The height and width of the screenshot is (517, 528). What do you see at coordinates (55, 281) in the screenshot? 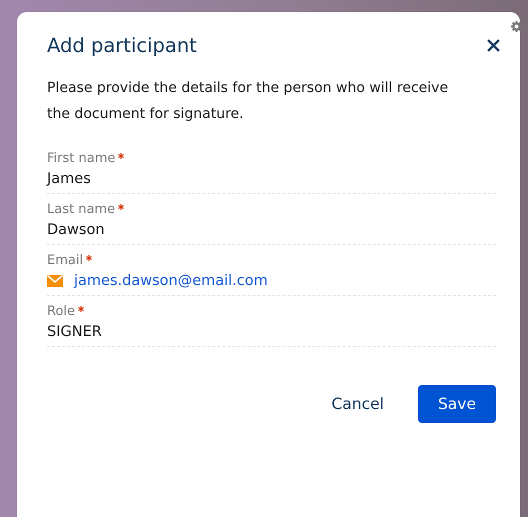
I see `envelope-icon` at bounding box center [55, 281].